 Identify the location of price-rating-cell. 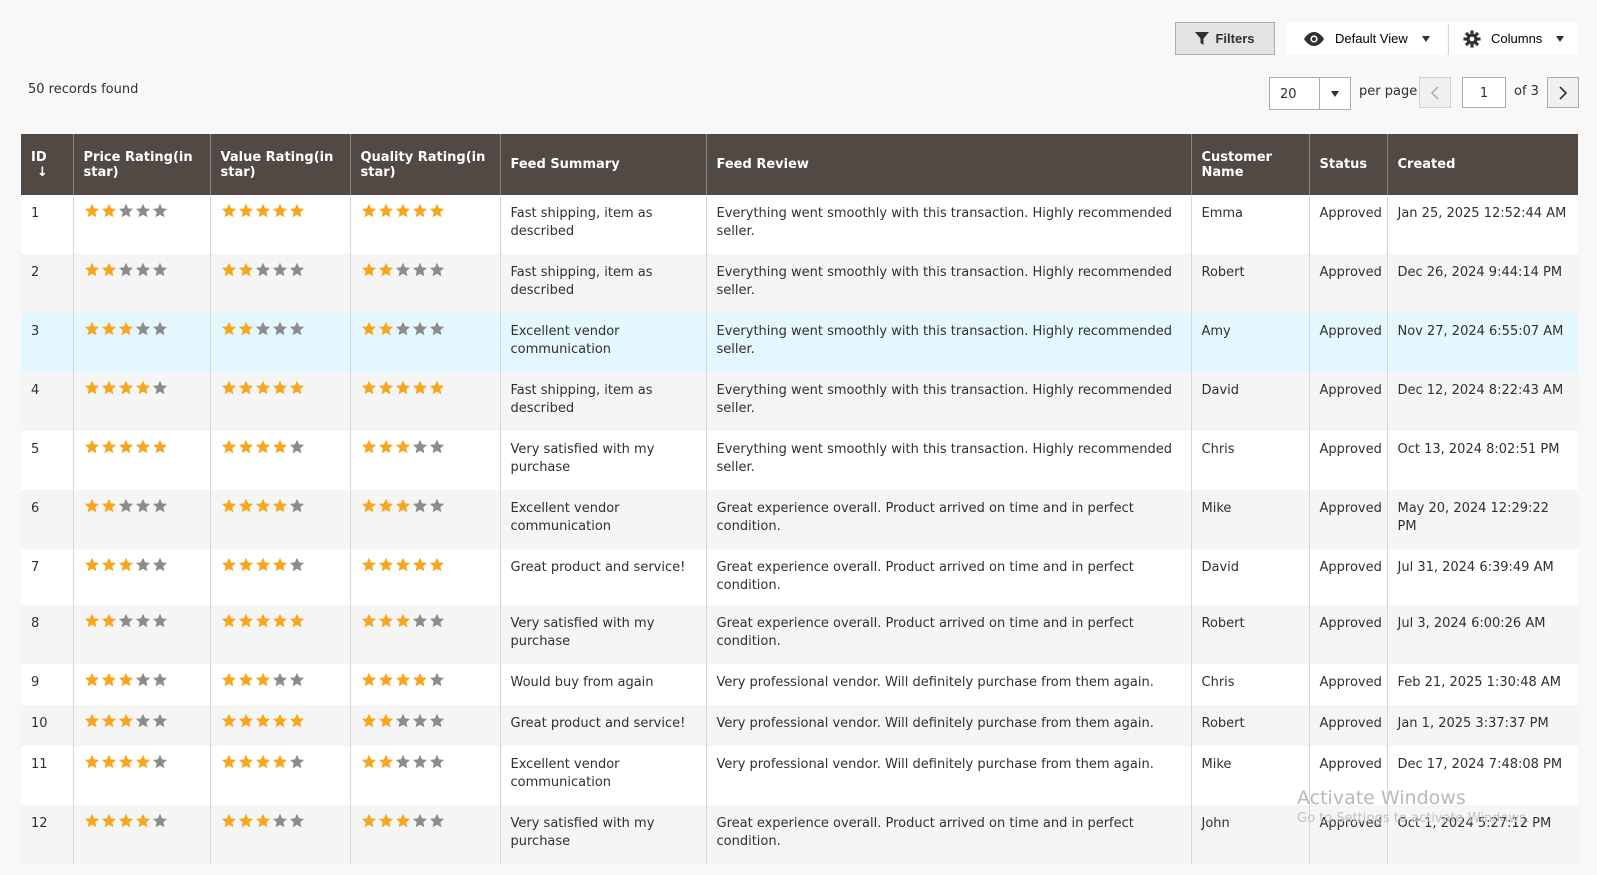
(141, 401).